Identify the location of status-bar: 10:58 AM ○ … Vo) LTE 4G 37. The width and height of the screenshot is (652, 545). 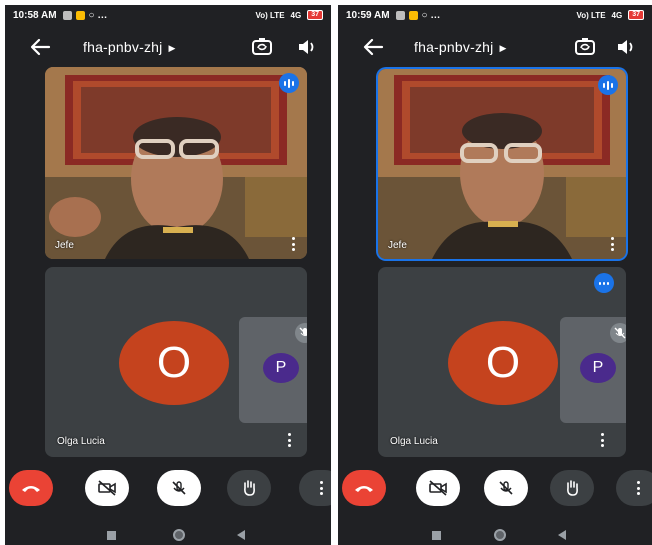
(168, 15).